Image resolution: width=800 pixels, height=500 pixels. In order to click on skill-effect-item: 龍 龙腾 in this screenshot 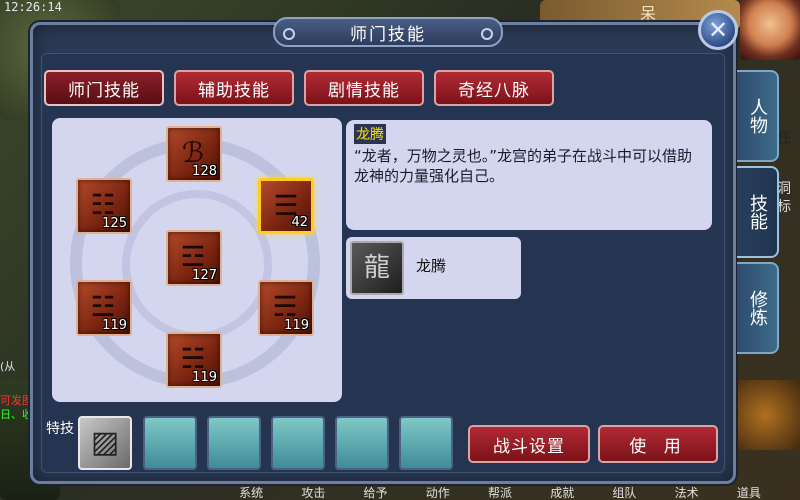, I will do `click(433, 268)`.